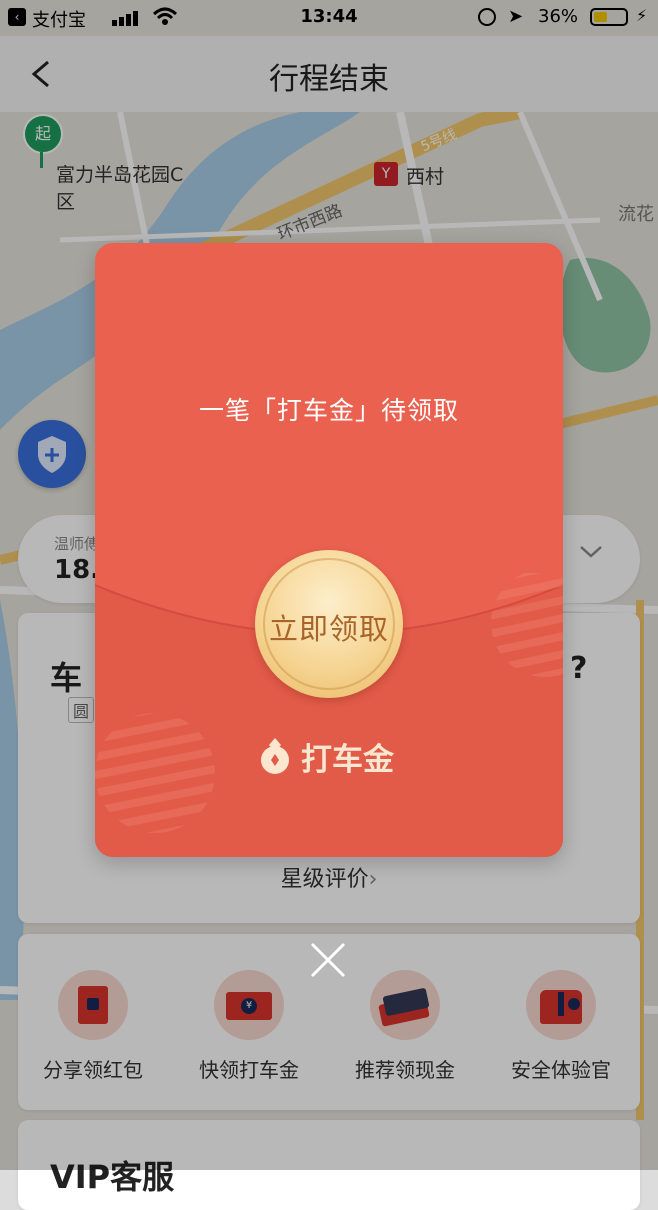 This screenshot has height=1210, width=658. I want to click on claim-button: 立即领取, so click(329, 624).